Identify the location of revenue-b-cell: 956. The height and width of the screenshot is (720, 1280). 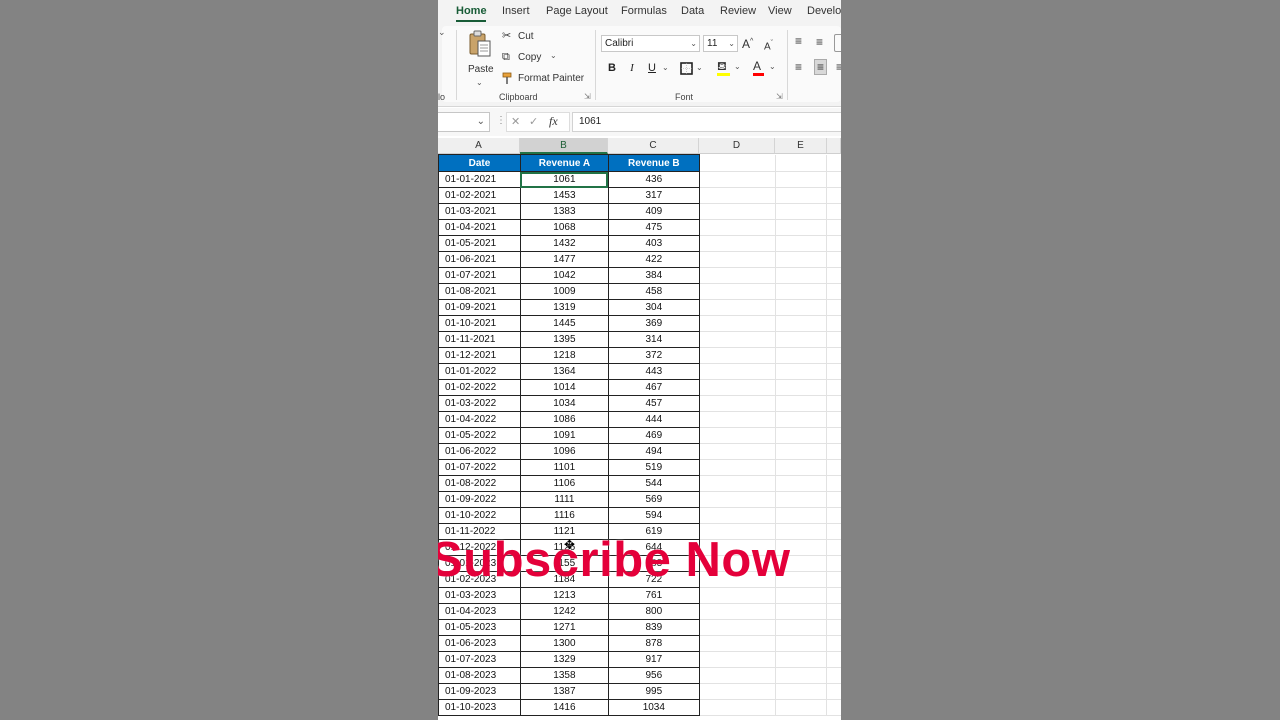
(653, 675).